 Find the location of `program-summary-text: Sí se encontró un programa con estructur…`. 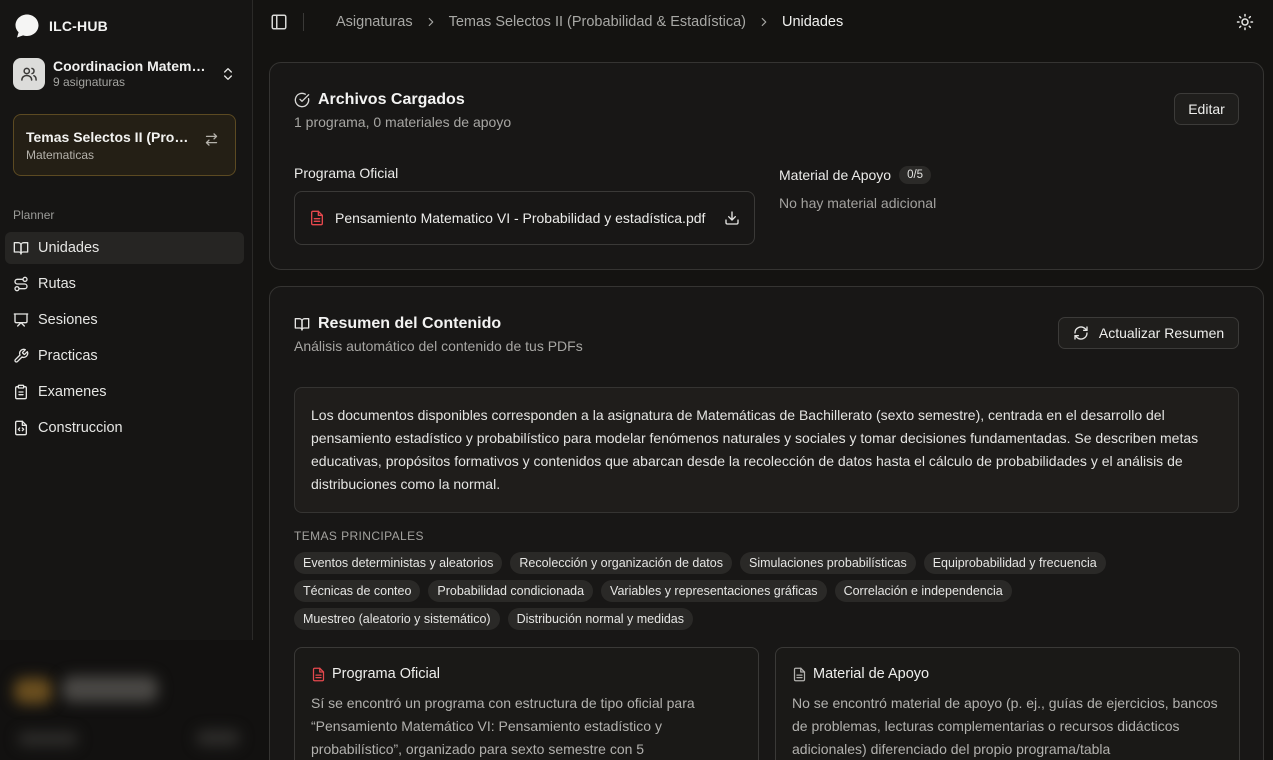

program-summary-text: Sí se encontró un programa con estructur… is located at coordinates (503, 726).